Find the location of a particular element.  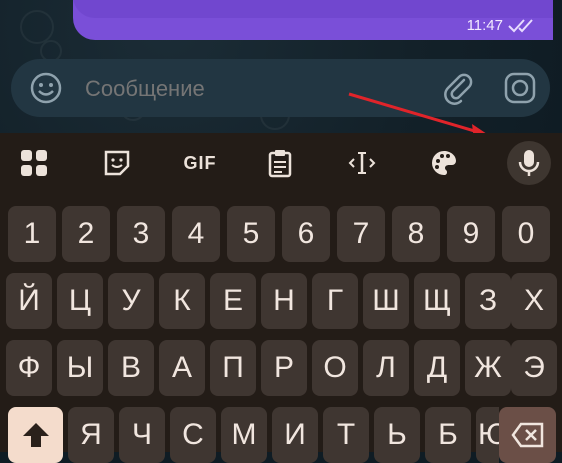

key: К is located at coordinates (182, 301).